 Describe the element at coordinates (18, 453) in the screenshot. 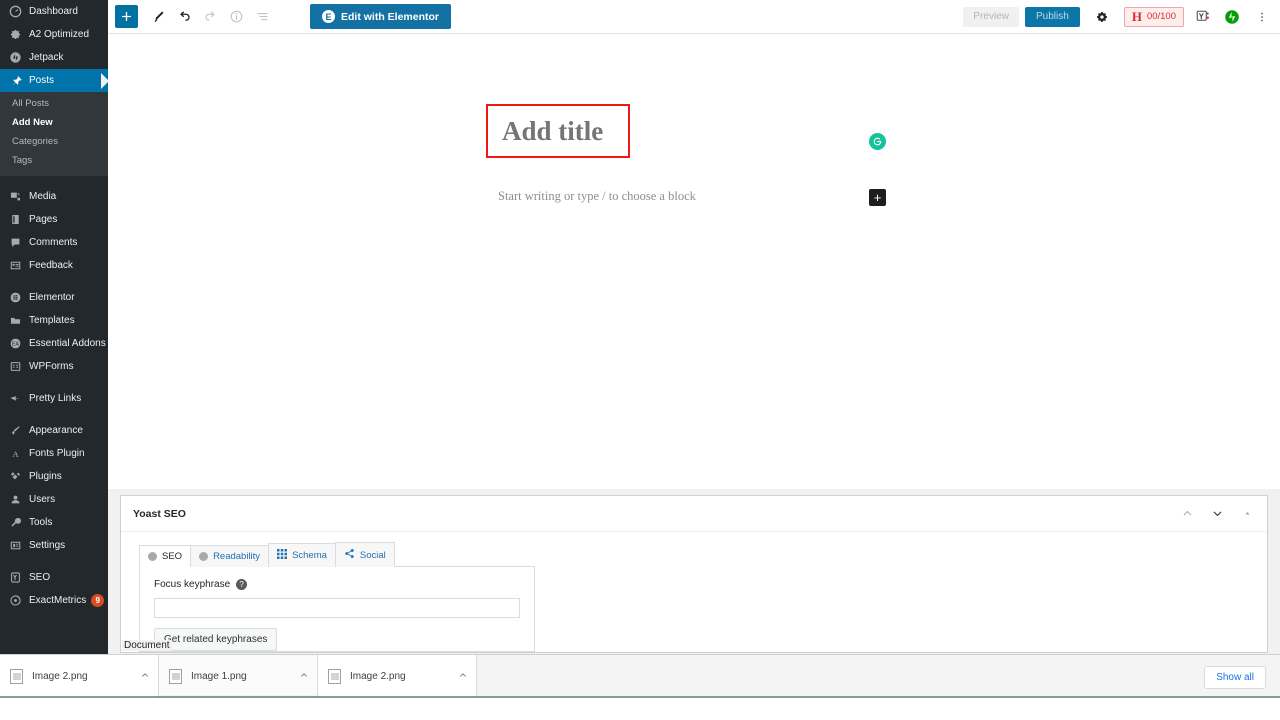

I see `font-a-icon: A` at that location.